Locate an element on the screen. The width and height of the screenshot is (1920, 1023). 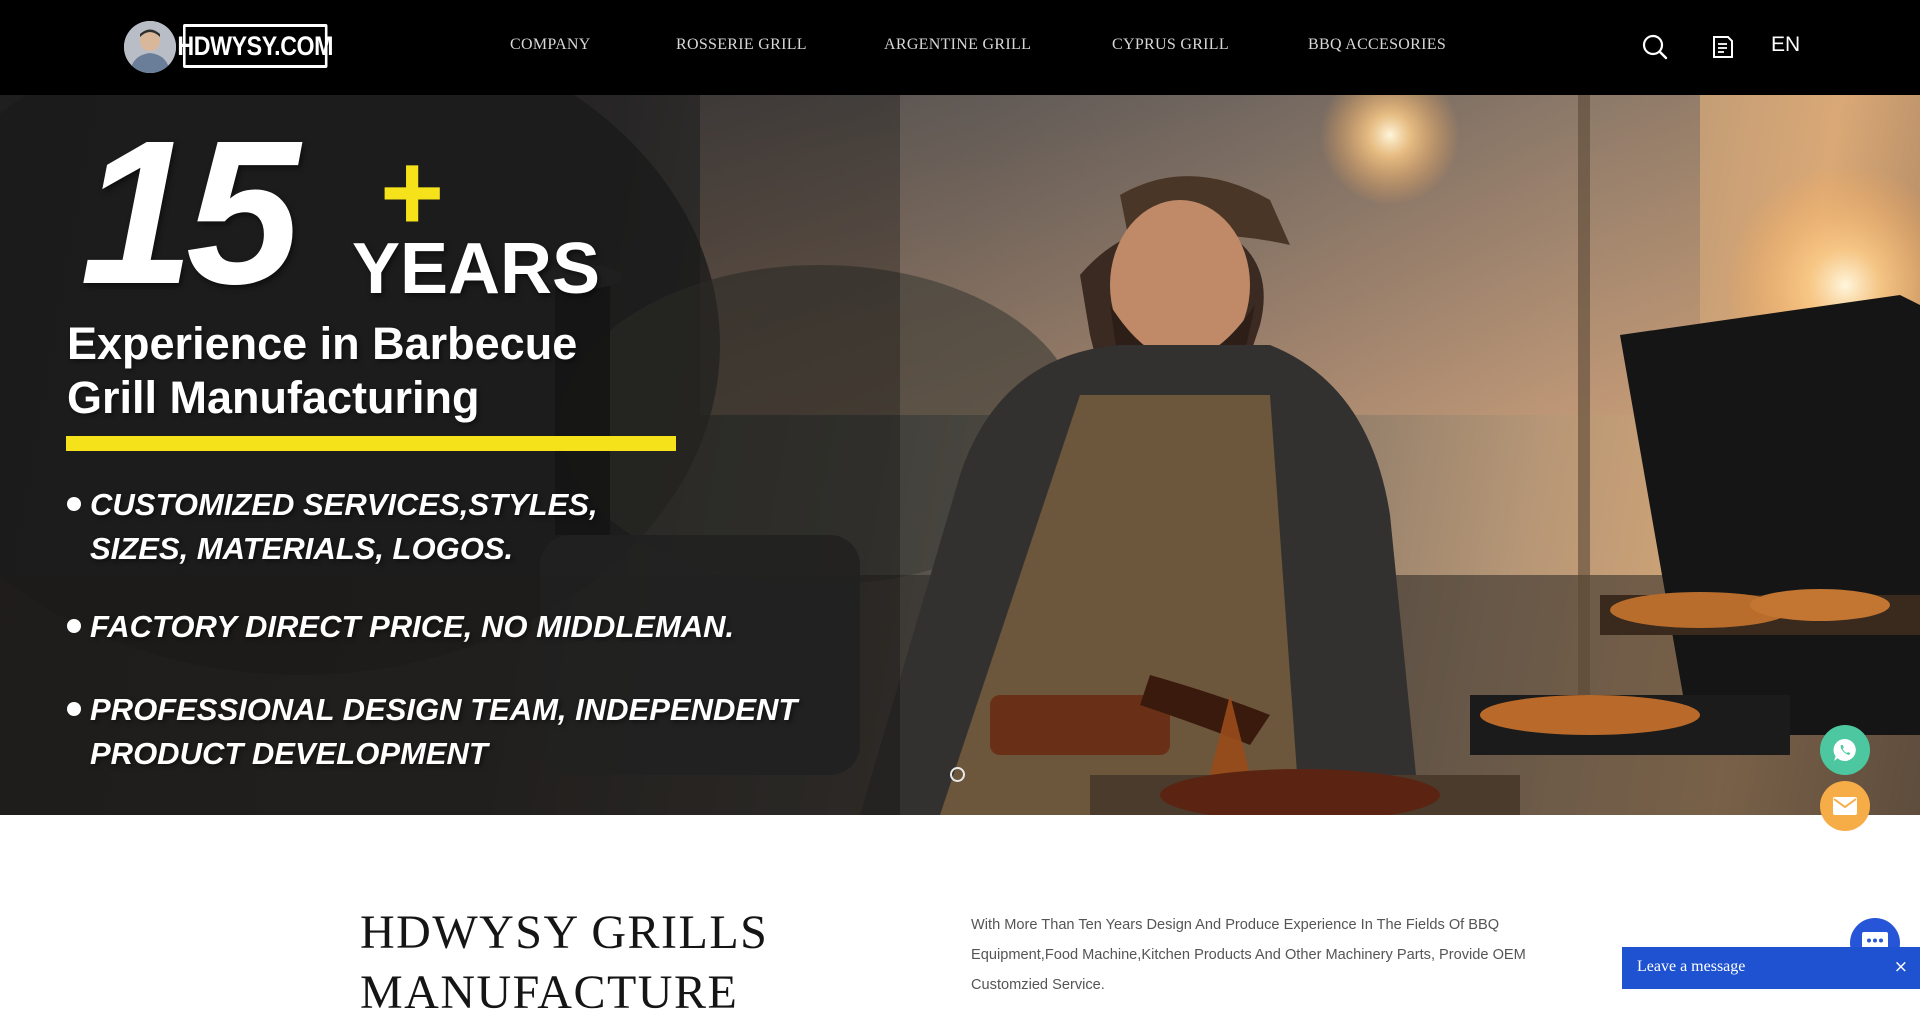
bullet-line: SIZES, MATERIALS, LOGOS. is located at coordinates (302, 548).